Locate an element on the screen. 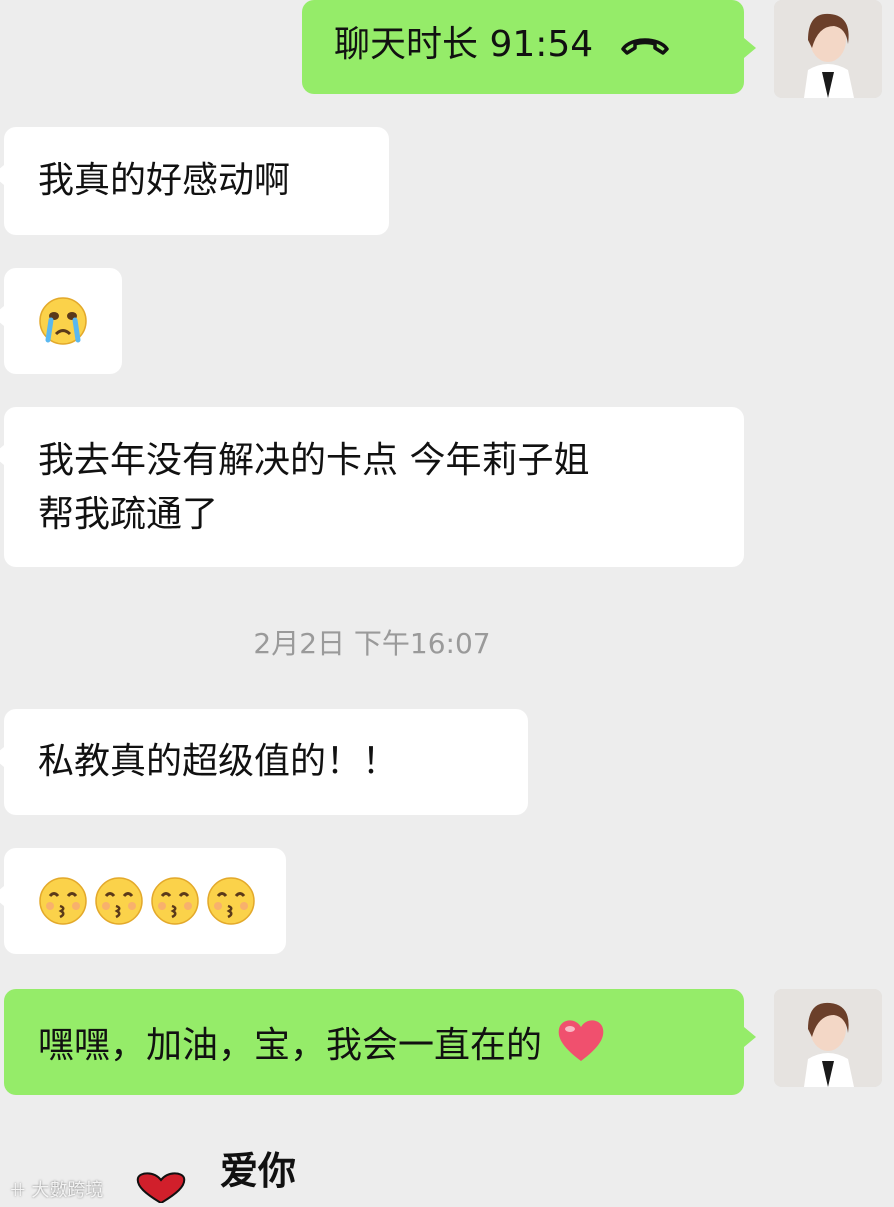  call-duration-text: 聊天时长 91:54 is located at coordinates (464, 44).